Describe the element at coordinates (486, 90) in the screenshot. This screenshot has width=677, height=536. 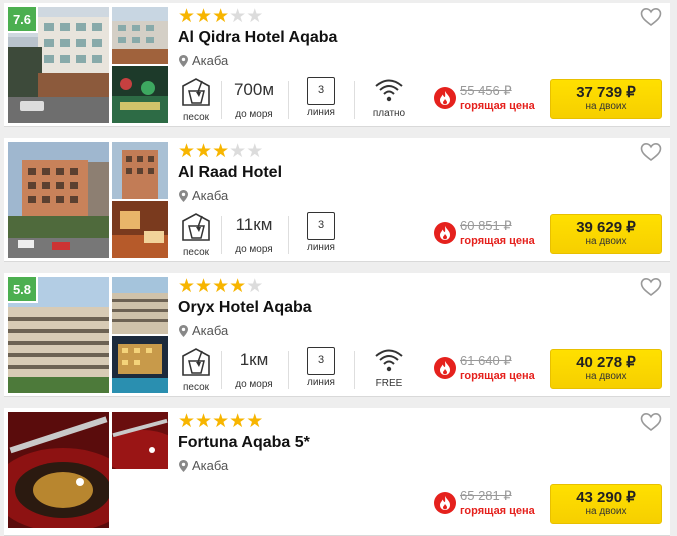
I see `old-price: 55 456 ₽` at that location.